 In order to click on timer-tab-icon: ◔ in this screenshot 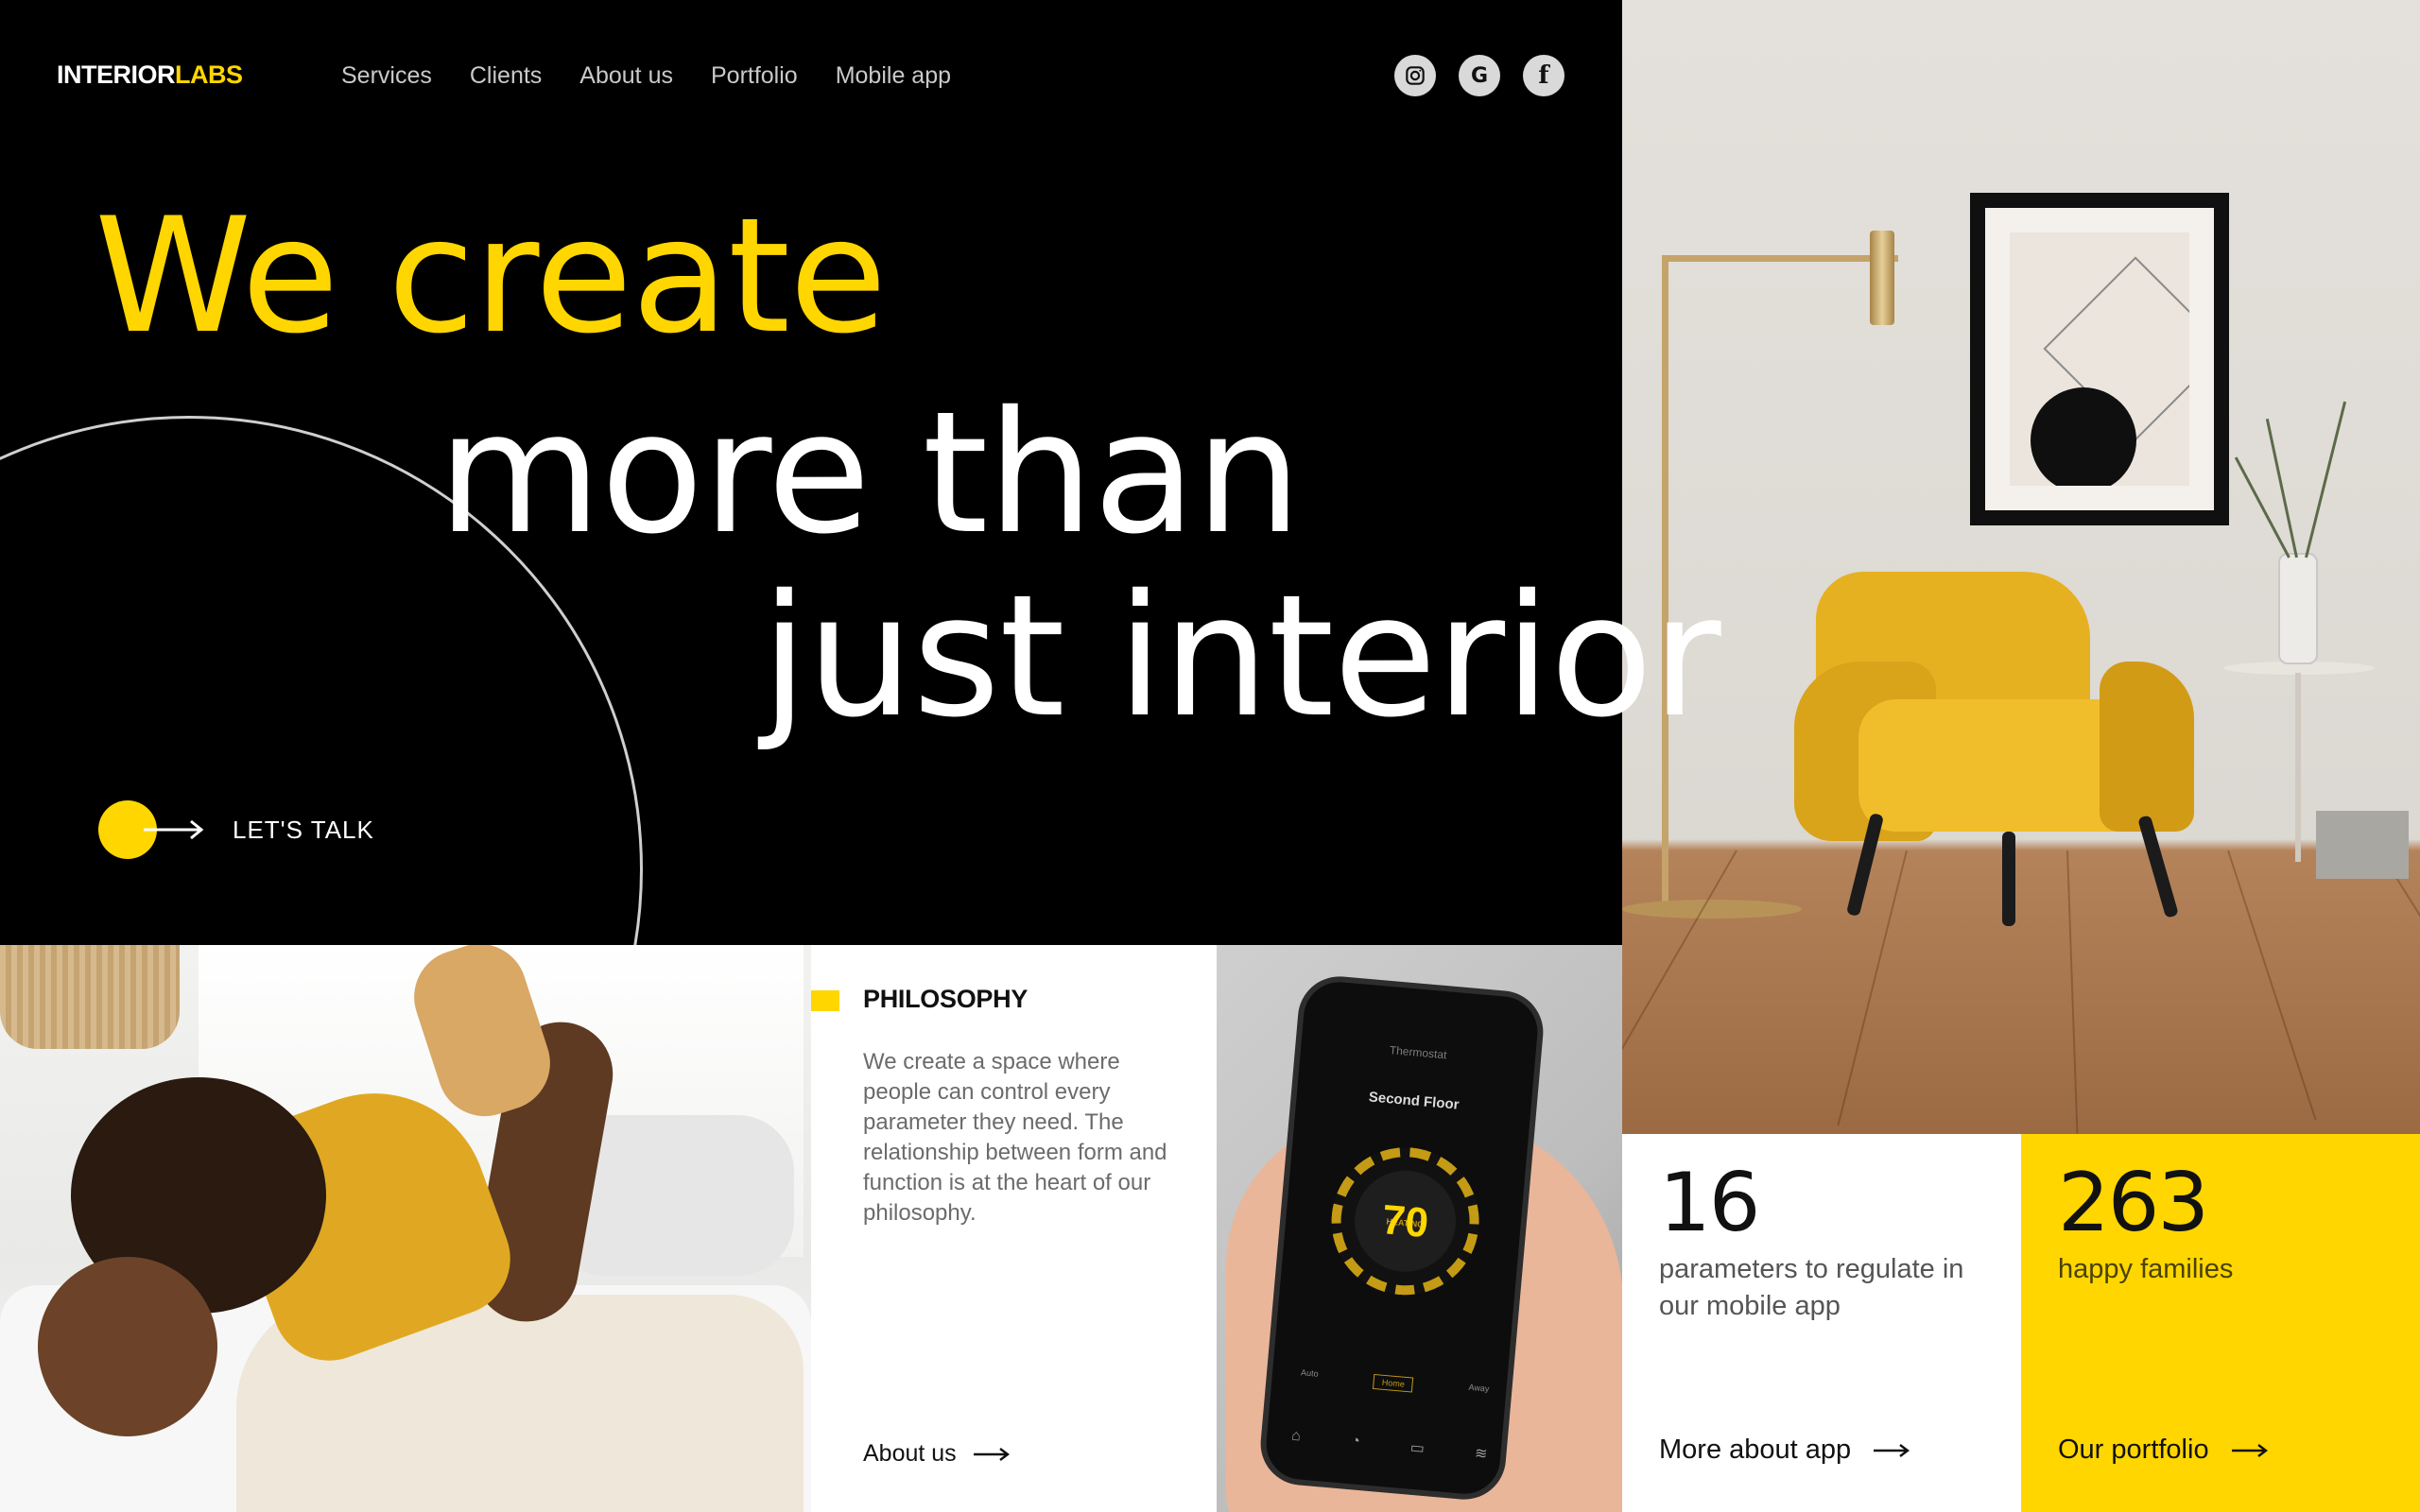, I will do `click(1355, 1441)`.